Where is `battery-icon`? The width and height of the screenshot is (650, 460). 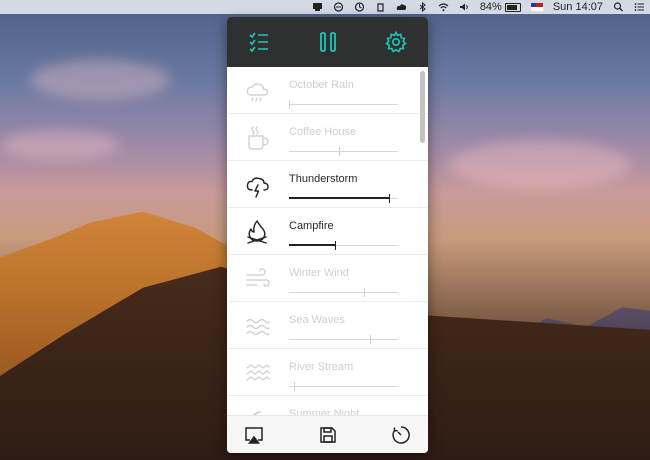 battery-icon is located at coordinates (512, 7).